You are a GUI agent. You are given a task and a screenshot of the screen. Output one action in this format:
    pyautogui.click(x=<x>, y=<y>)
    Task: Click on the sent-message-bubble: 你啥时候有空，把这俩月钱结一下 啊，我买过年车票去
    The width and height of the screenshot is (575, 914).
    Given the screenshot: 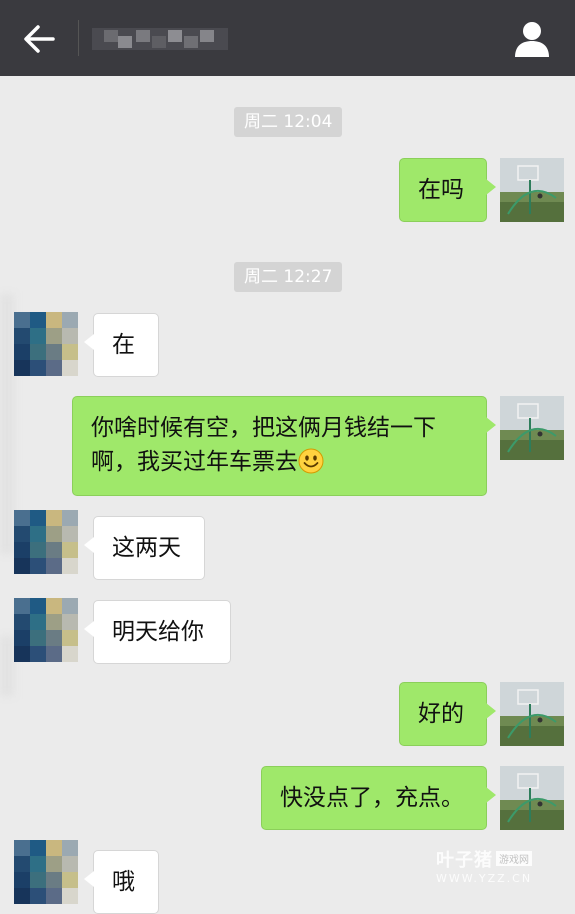 What is the action you would take?
    pyautogui.click(x=284, y=446)
    